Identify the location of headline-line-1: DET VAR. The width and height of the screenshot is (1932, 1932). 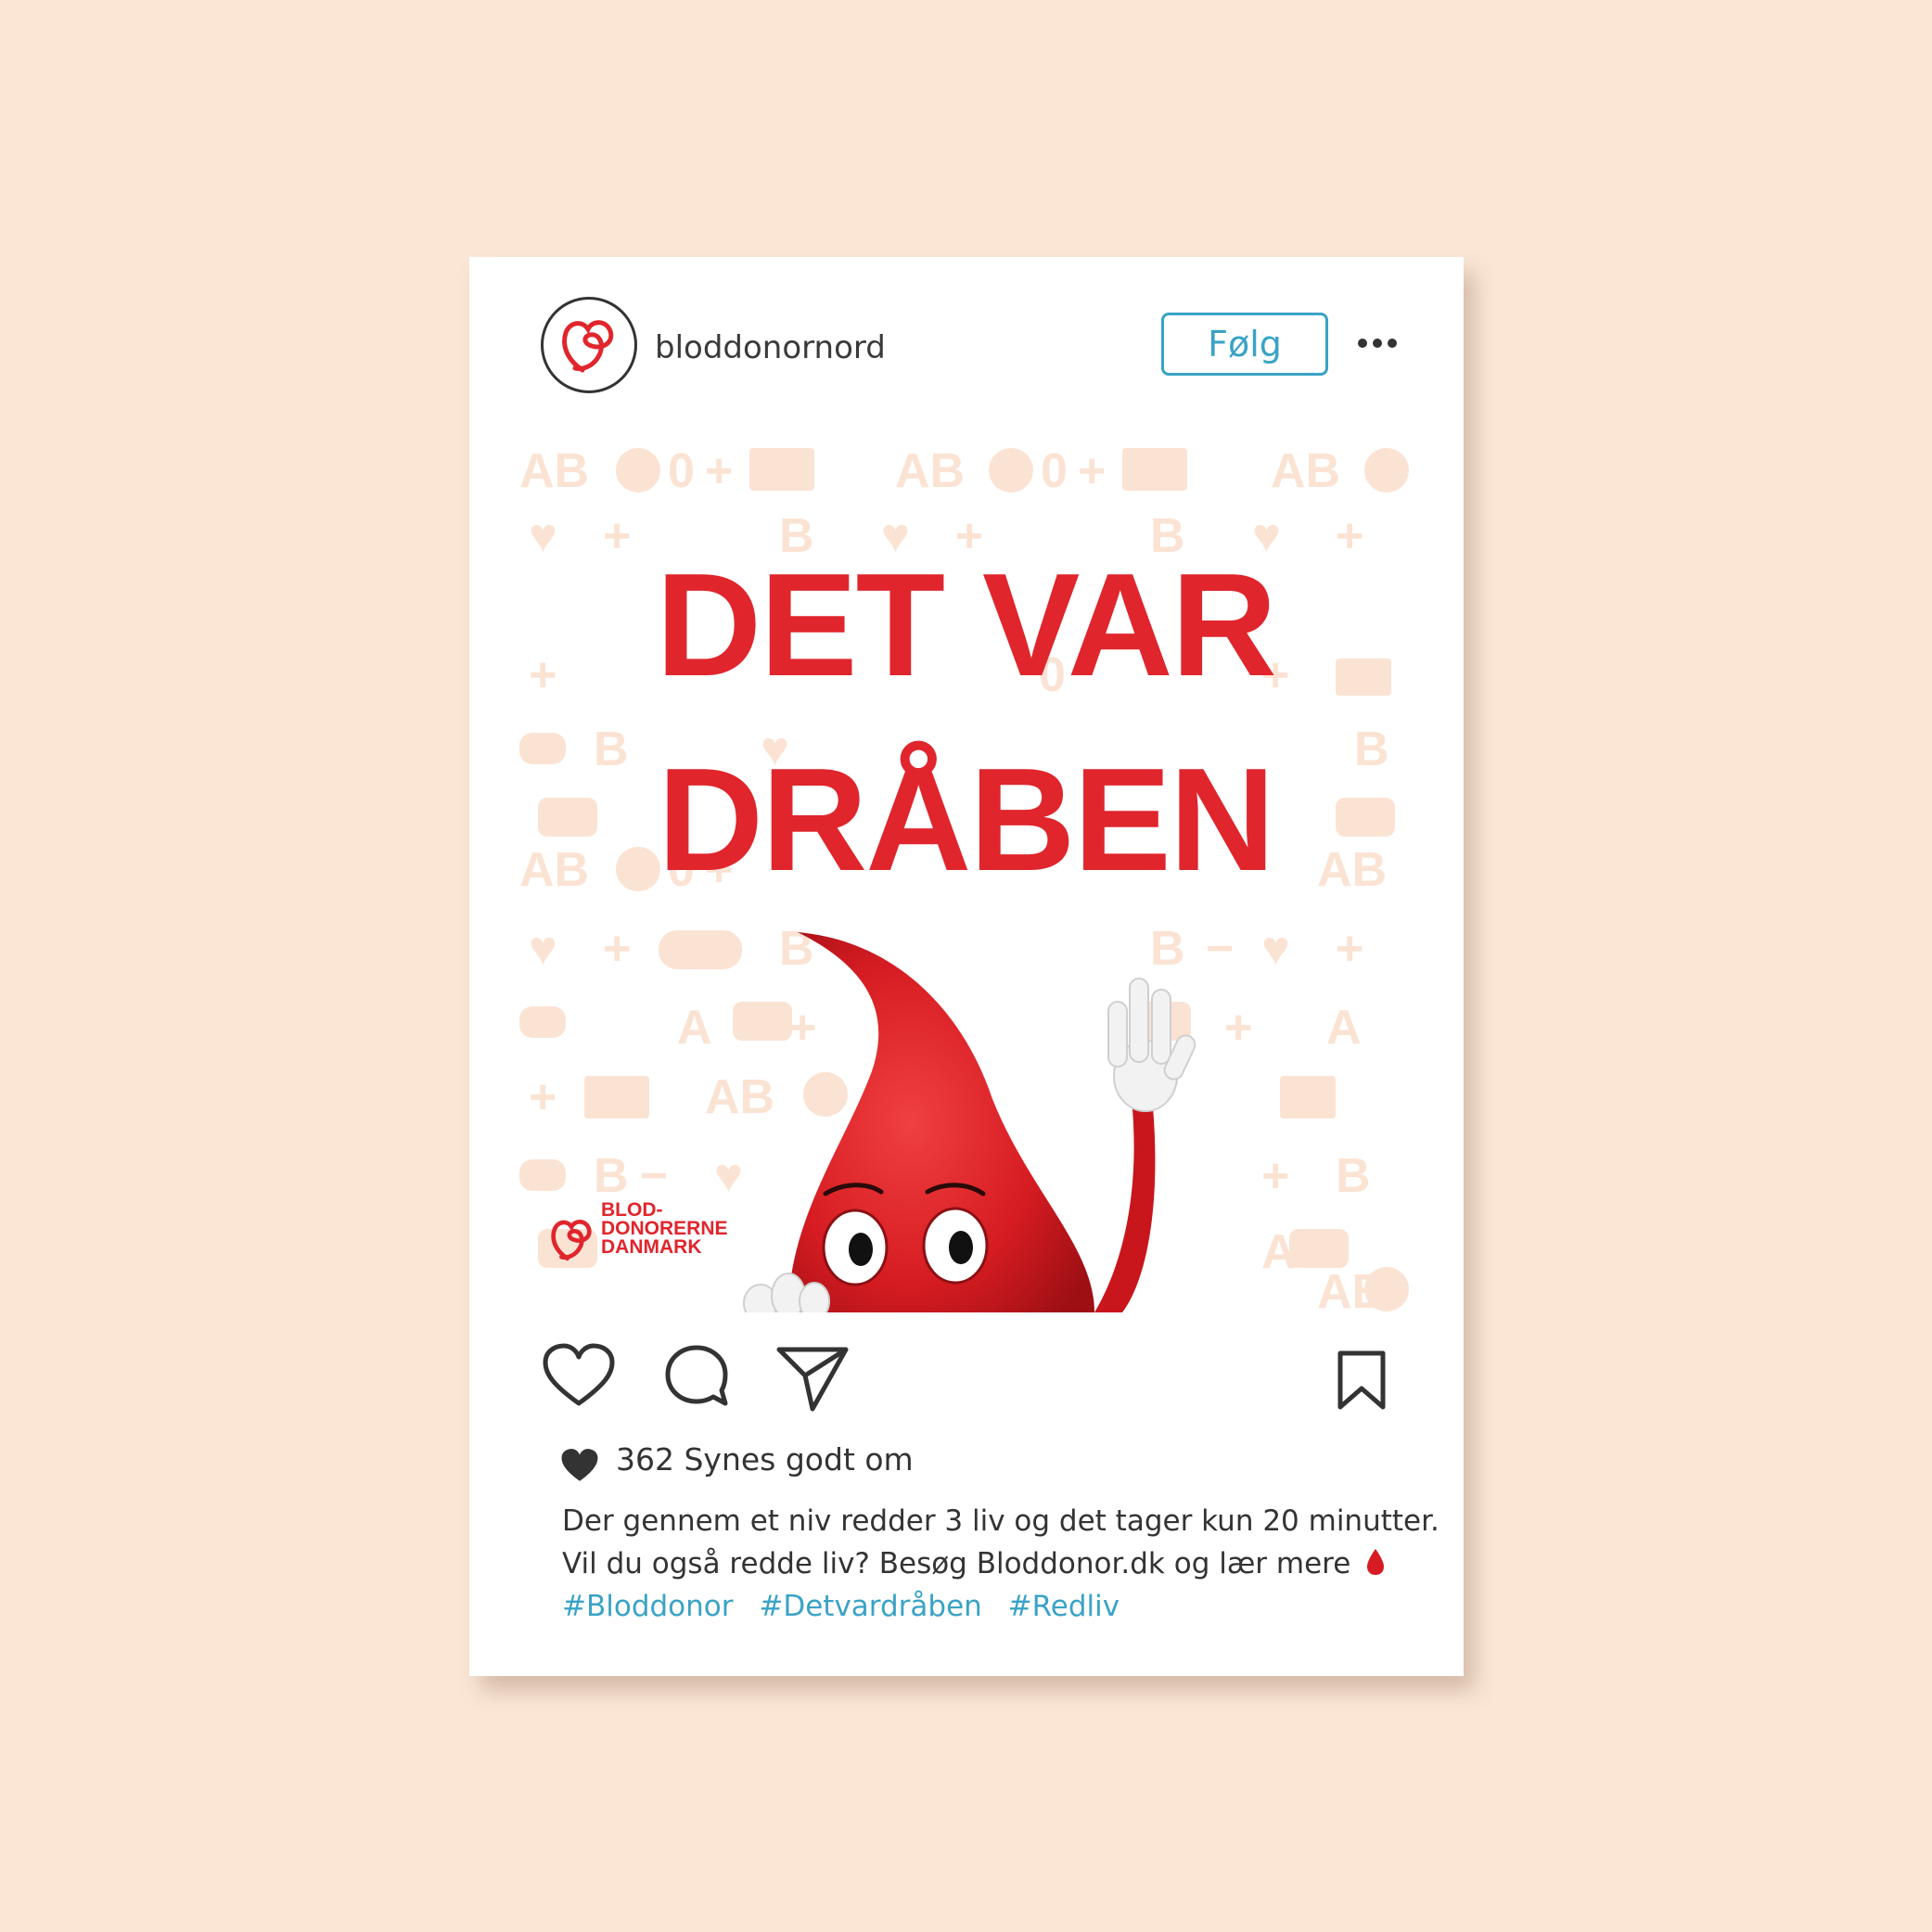
(966, 625).